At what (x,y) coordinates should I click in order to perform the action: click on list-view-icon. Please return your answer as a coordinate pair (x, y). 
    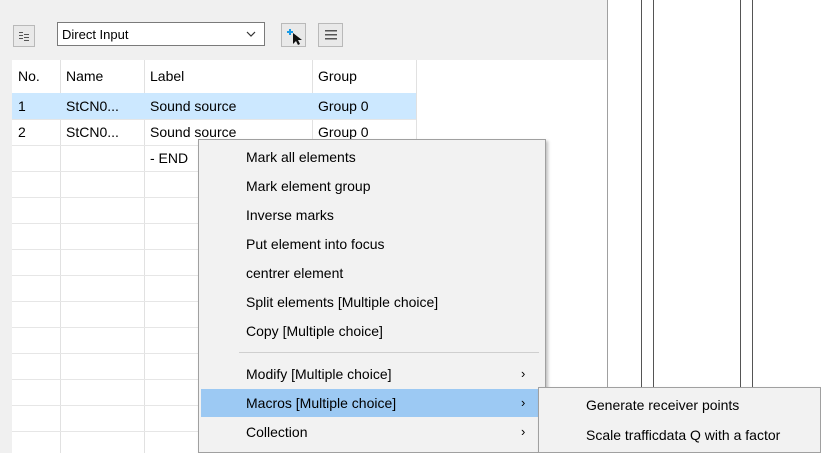
    Looking at the image, I should click on (24, 36).